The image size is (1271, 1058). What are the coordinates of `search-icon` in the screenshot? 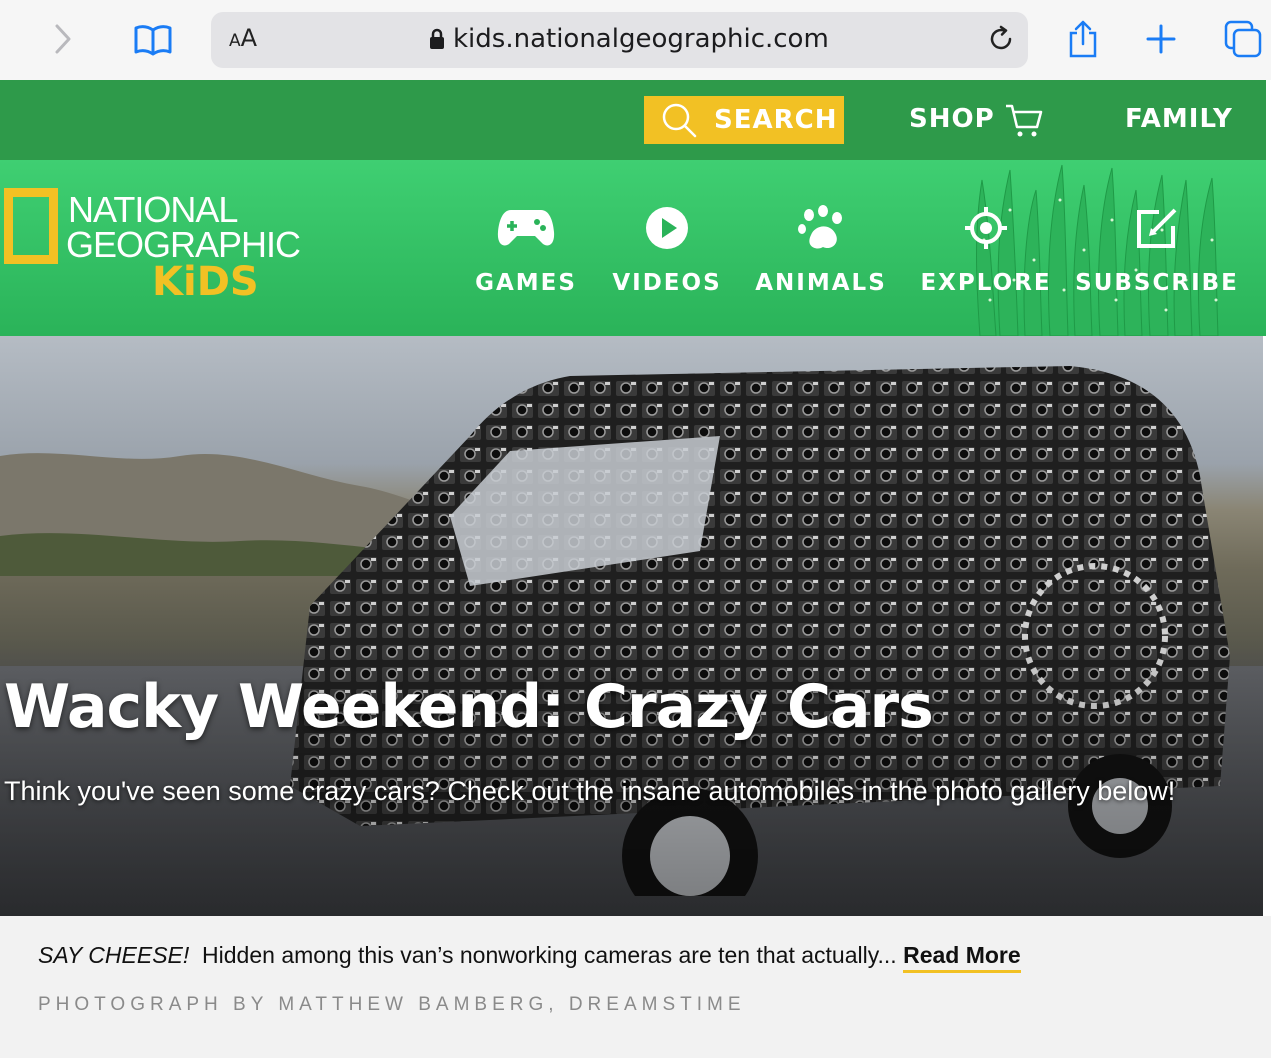 It's located at (679, 120).